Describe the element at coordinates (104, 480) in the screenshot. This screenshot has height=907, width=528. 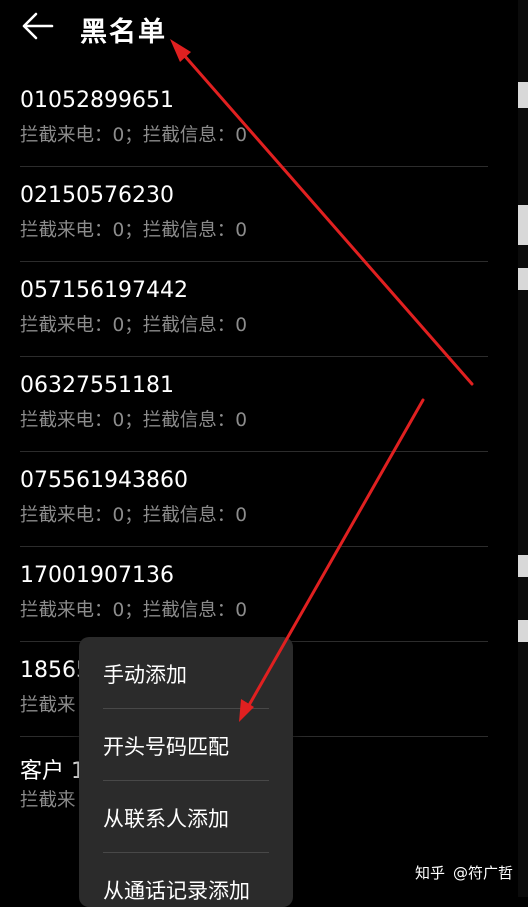
I see `phone-number: 075561943860` at that location.